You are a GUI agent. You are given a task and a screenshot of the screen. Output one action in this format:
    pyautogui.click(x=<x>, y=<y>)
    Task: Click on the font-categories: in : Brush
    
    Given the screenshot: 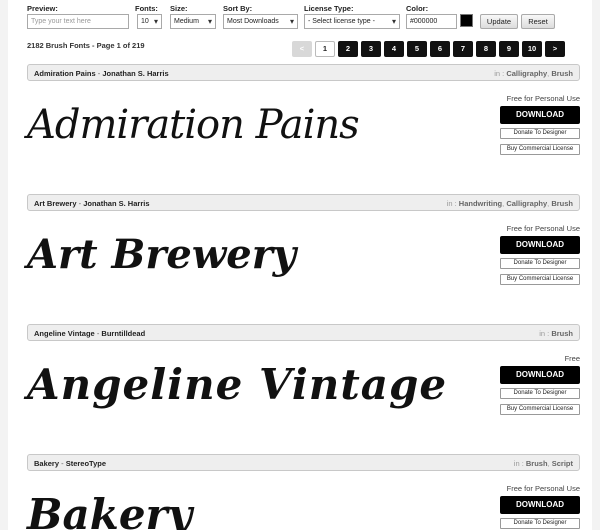 What is the action you would take?
    pyautogui.click(x=556, y=333)
    